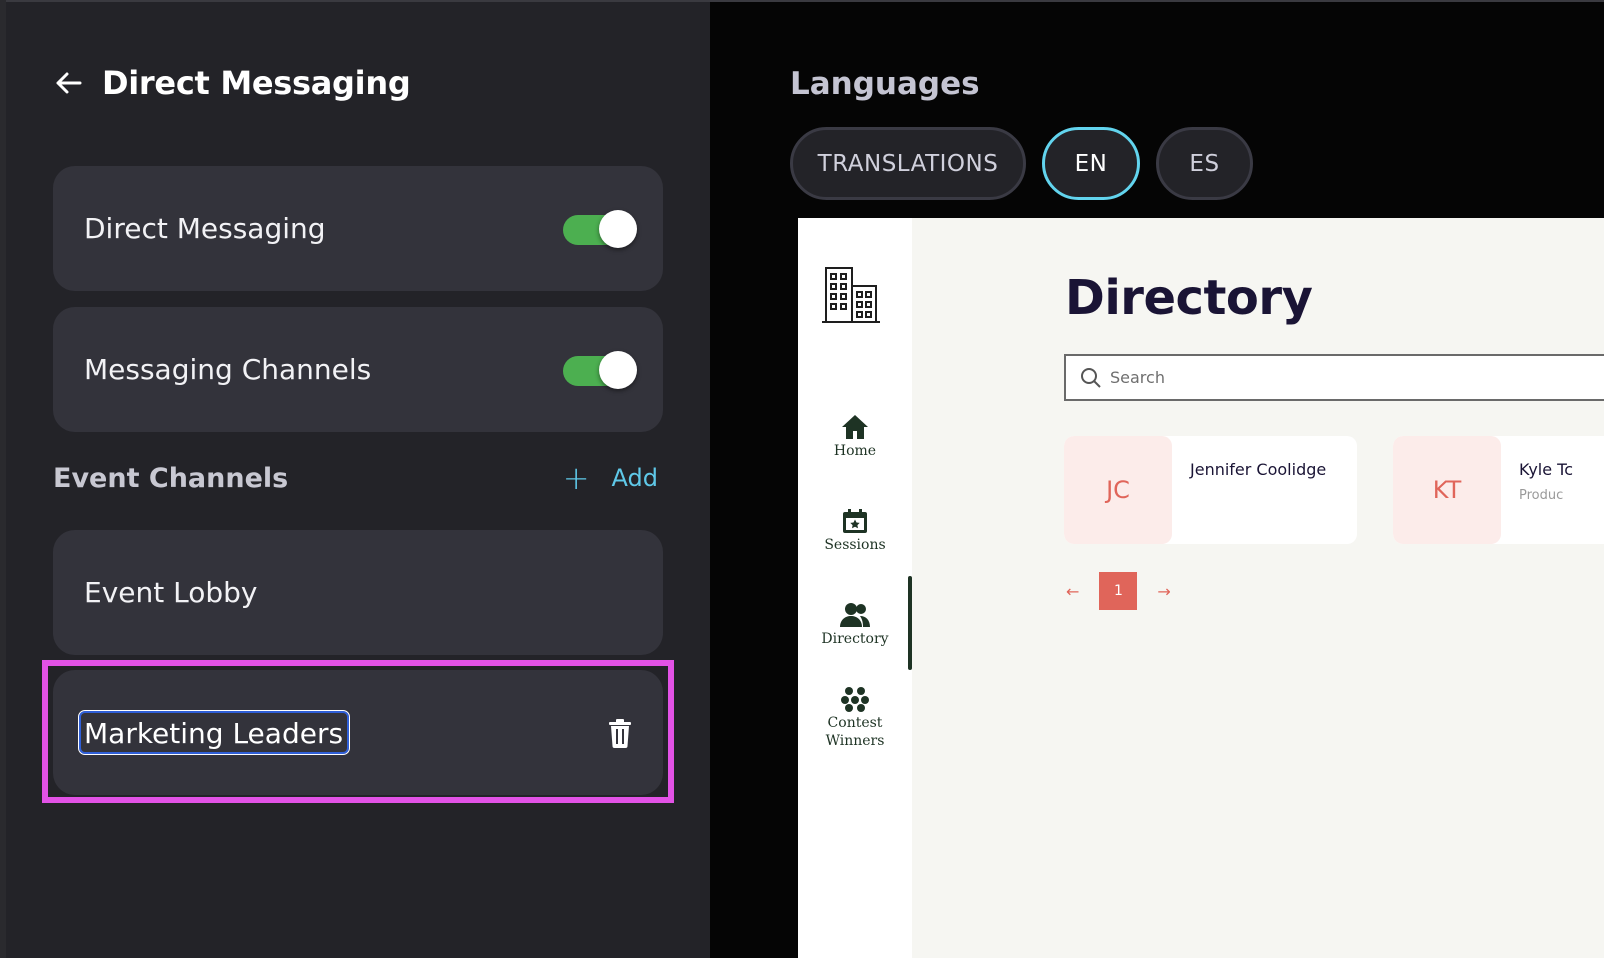 This screenshot has width=1604, height=958. I want to click on selection-highlight, so click(358, 731).